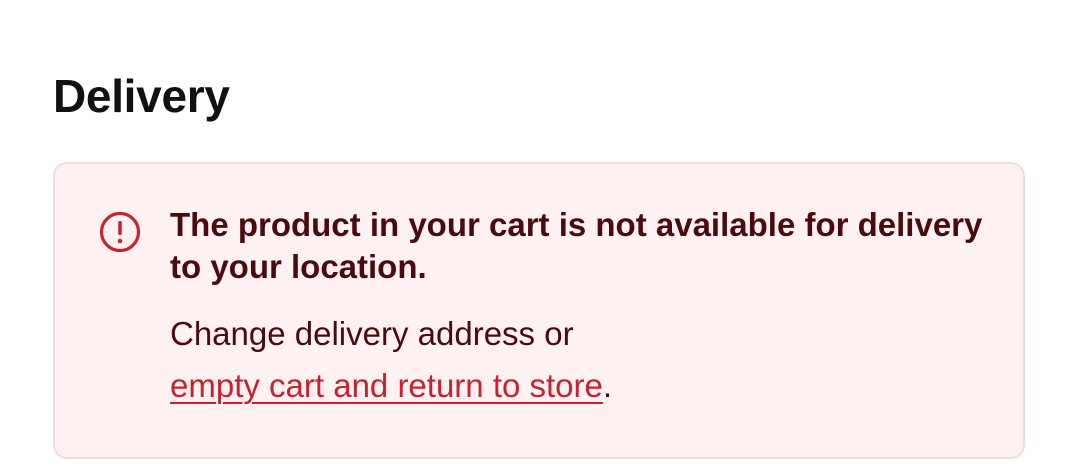 This screenshot has width=1071, height=471. What do you see at coordinates (120, 232) in the screenshot?
I see `exclamation-circle-icon` at bounding box center [120, 232].